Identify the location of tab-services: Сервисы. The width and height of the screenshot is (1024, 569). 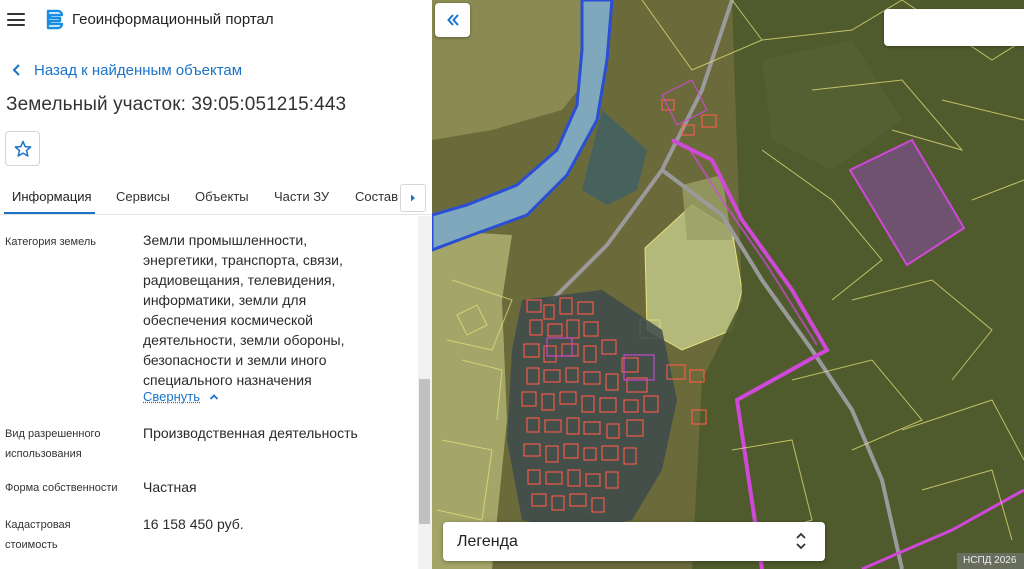
(143, 196).